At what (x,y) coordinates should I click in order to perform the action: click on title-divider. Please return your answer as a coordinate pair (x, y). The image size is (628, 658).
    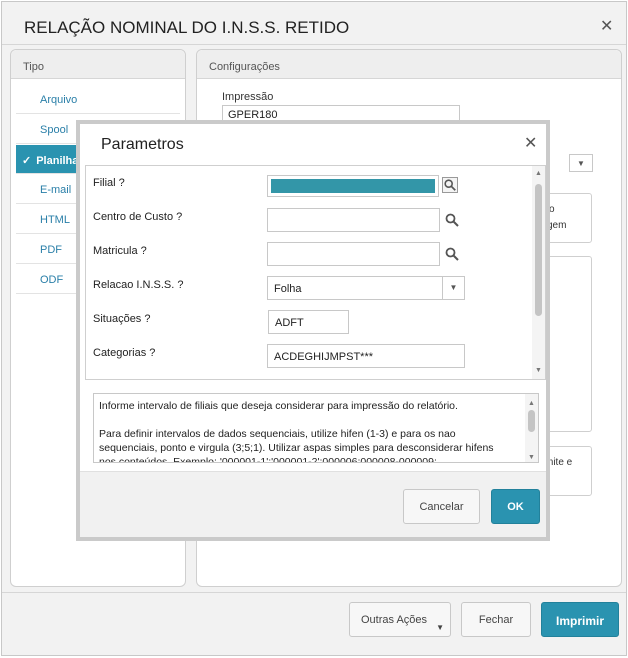
    Looking at the image, I should click on (314, 44).